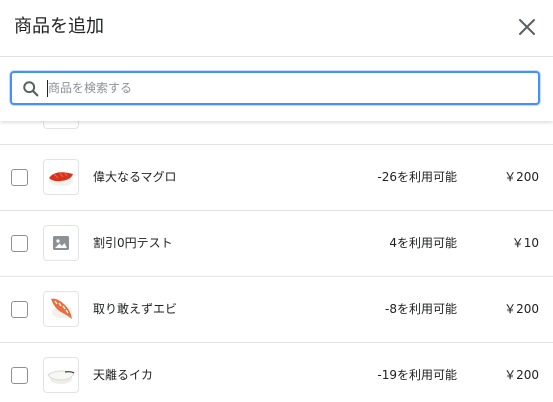 The width and height of the screenshot is (553, 402). I want to click on list-item, so click(276, 133).